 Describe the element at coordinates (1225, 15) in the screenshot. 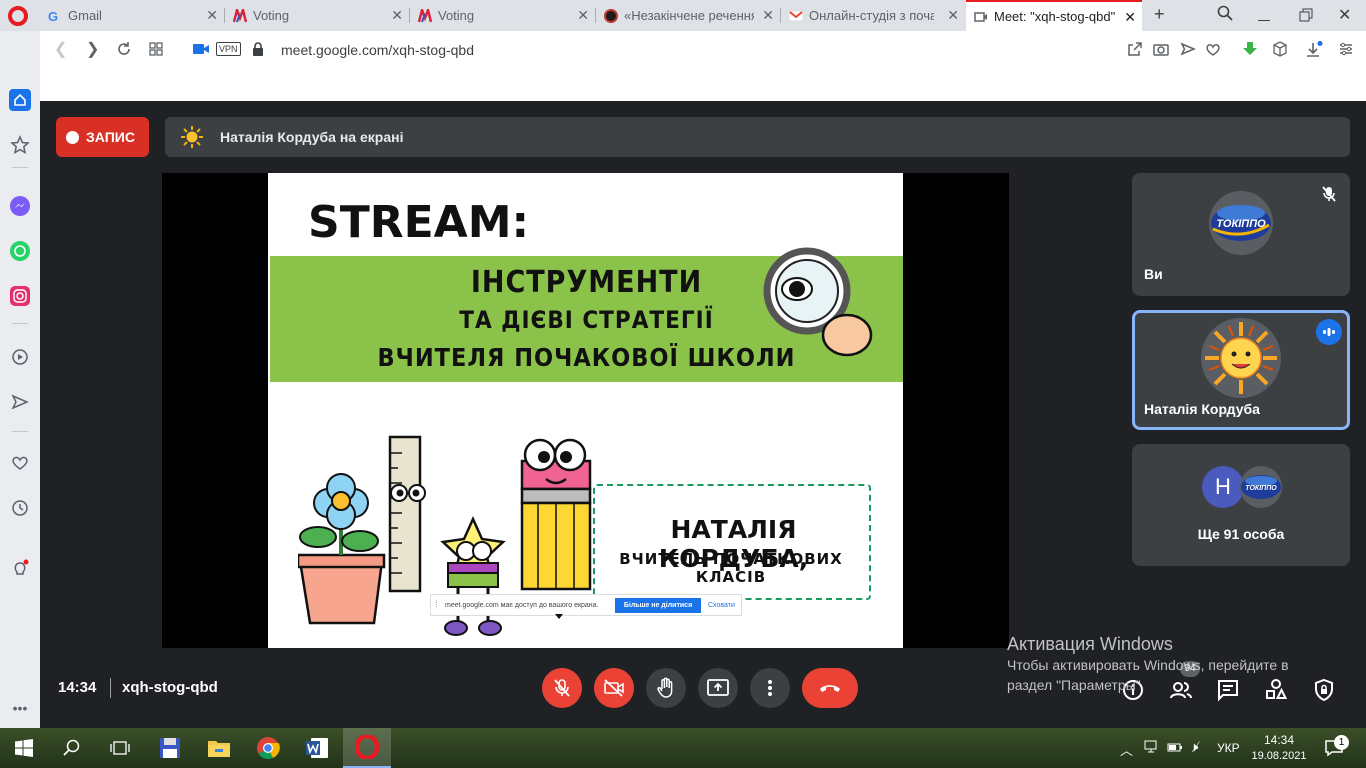

I see `search-tabs-icon` at that location.